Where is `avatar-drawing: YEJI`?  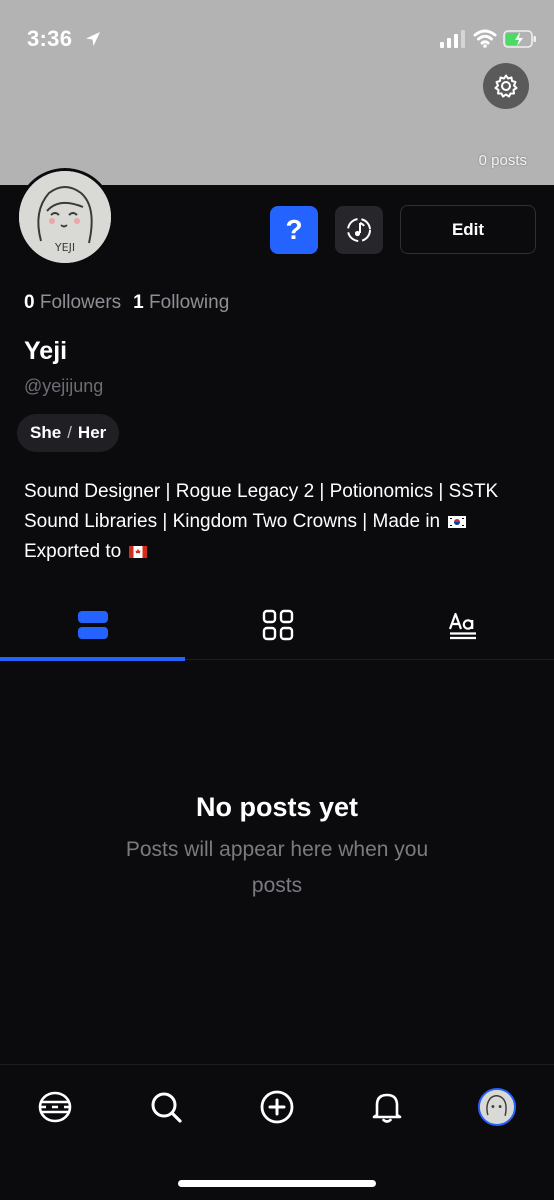
avatar-drawing: YEJI is located at coordinates (65, 217).